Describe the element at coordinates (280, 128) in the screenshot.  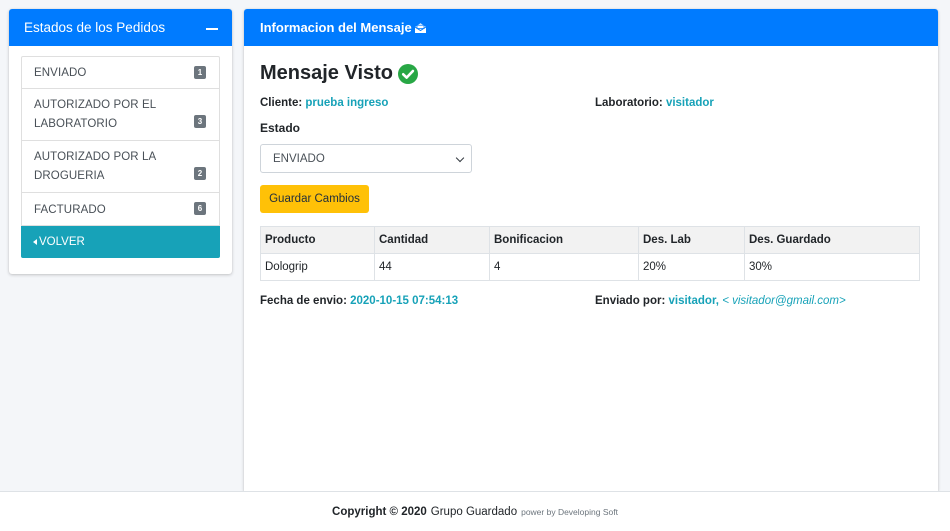
I see `estado-label: Estado` at that location.